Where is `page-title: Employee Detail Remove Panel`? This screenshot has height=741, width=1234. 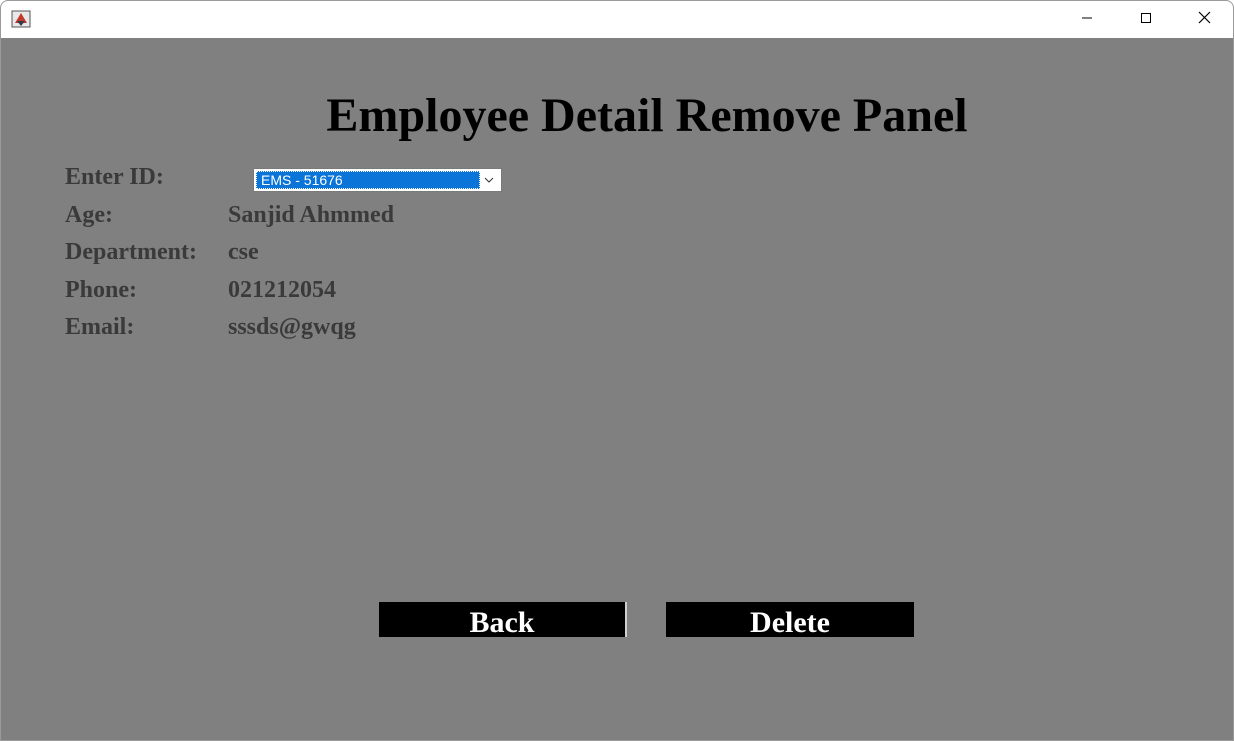 page-title: Employee Detail Remove Panel is located at coordinates (647, 115).